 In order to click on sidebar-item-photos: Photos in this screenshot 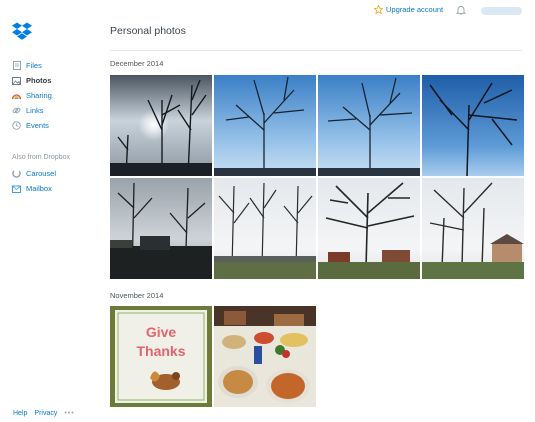, I will do `click(32, 80)`.